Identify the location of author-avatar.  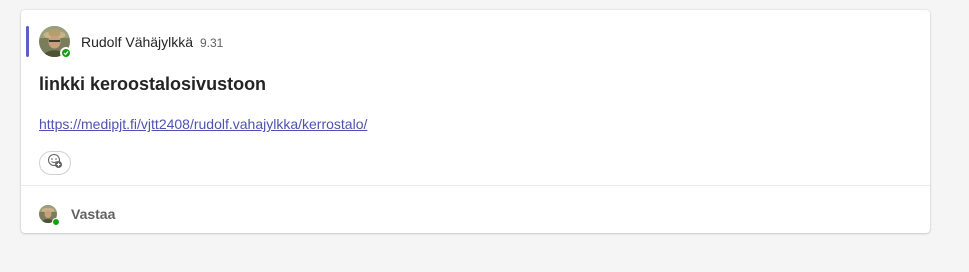
(55, 42).